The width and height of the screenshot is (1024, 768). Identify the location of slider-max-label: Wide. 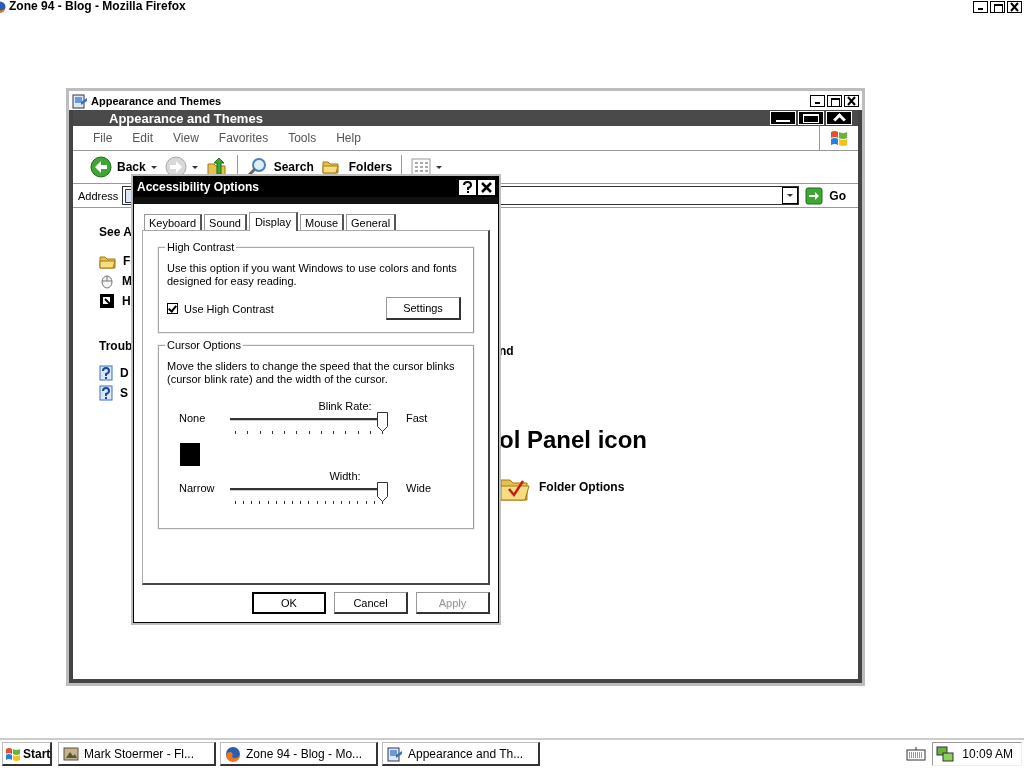
(419, 488).